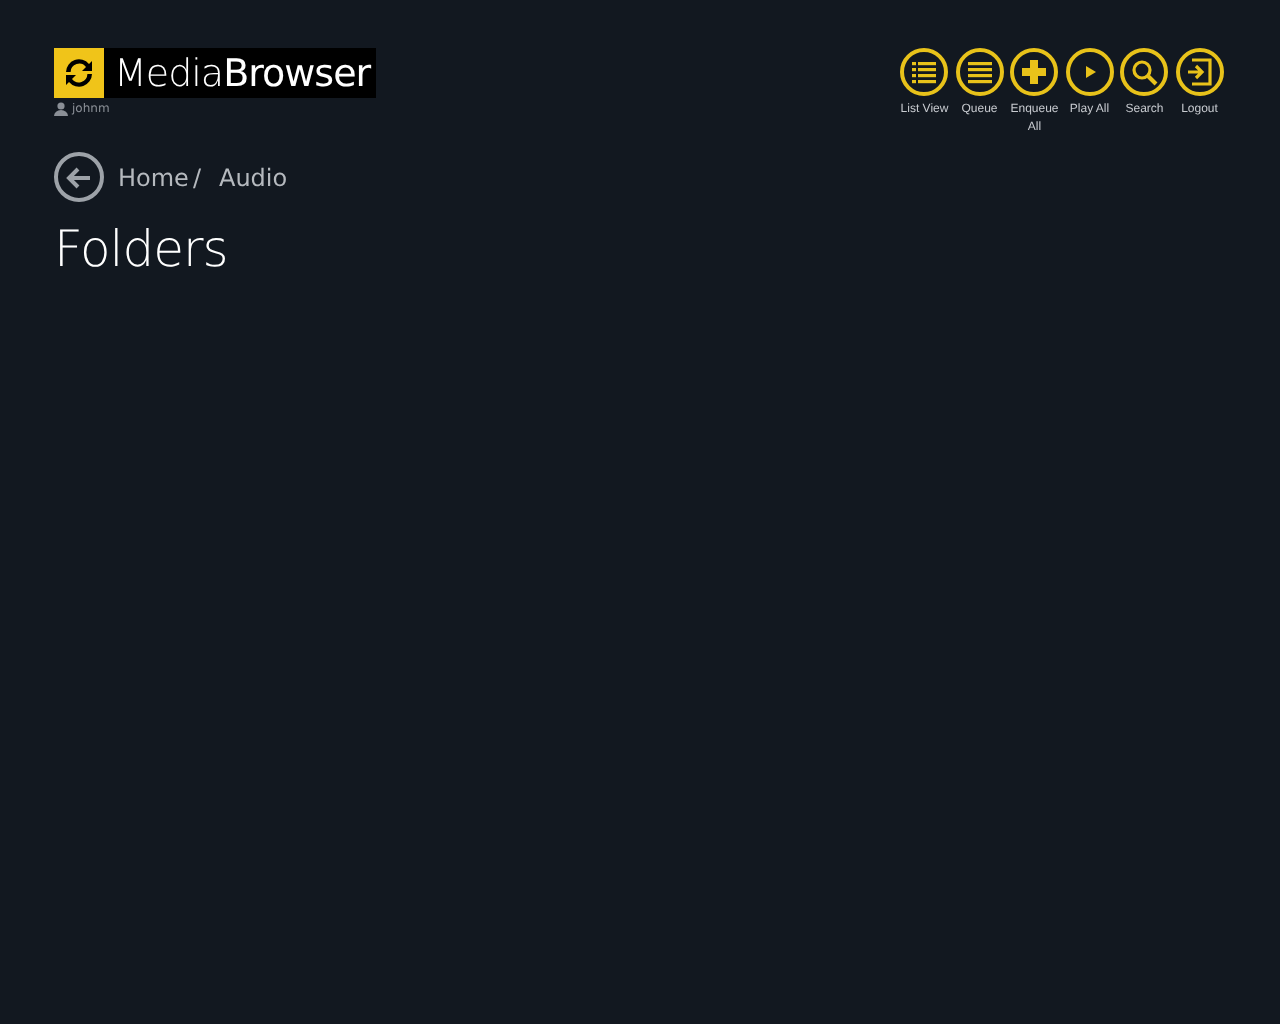 The height and width of the screenshot is (1024, 1280). I want to click on page-title: Folders, so click(142, 249).